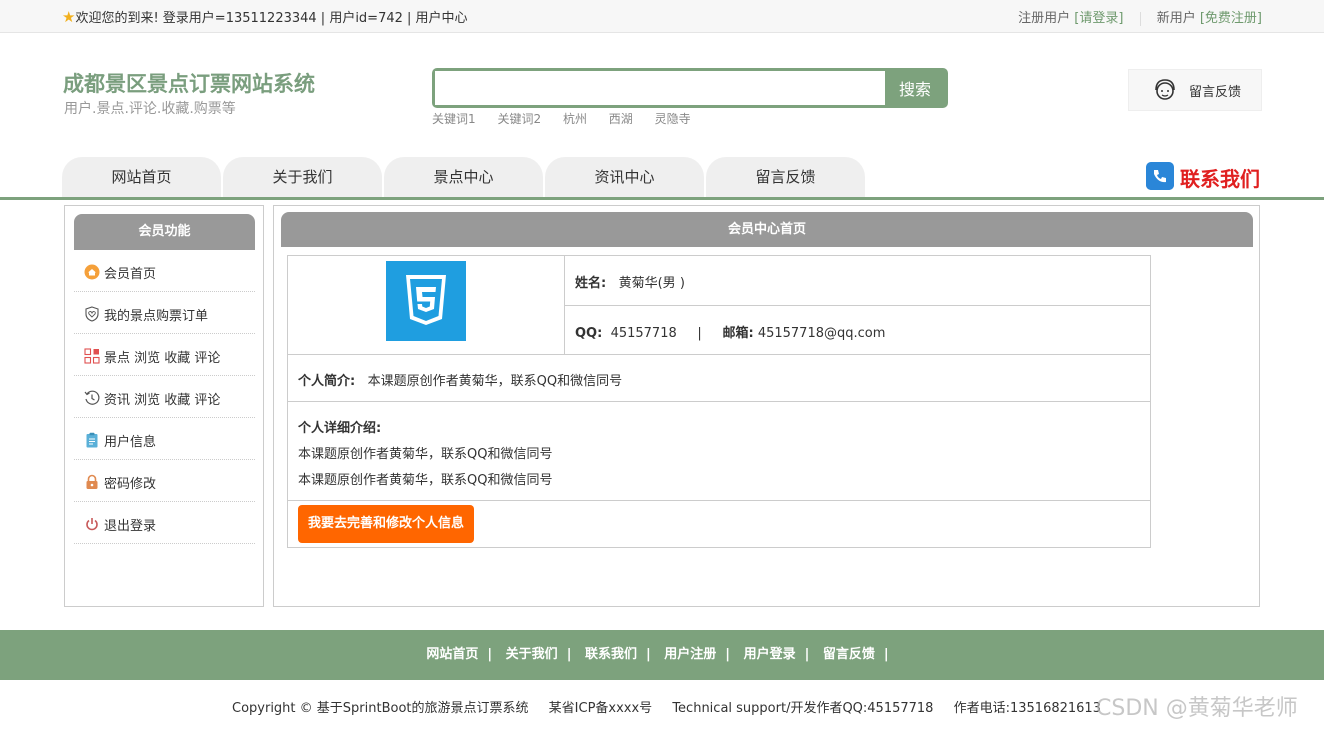 Image resolution: width=1324 pixels, height=730 pixels. I want to click on home-icon, so click(92, 272).